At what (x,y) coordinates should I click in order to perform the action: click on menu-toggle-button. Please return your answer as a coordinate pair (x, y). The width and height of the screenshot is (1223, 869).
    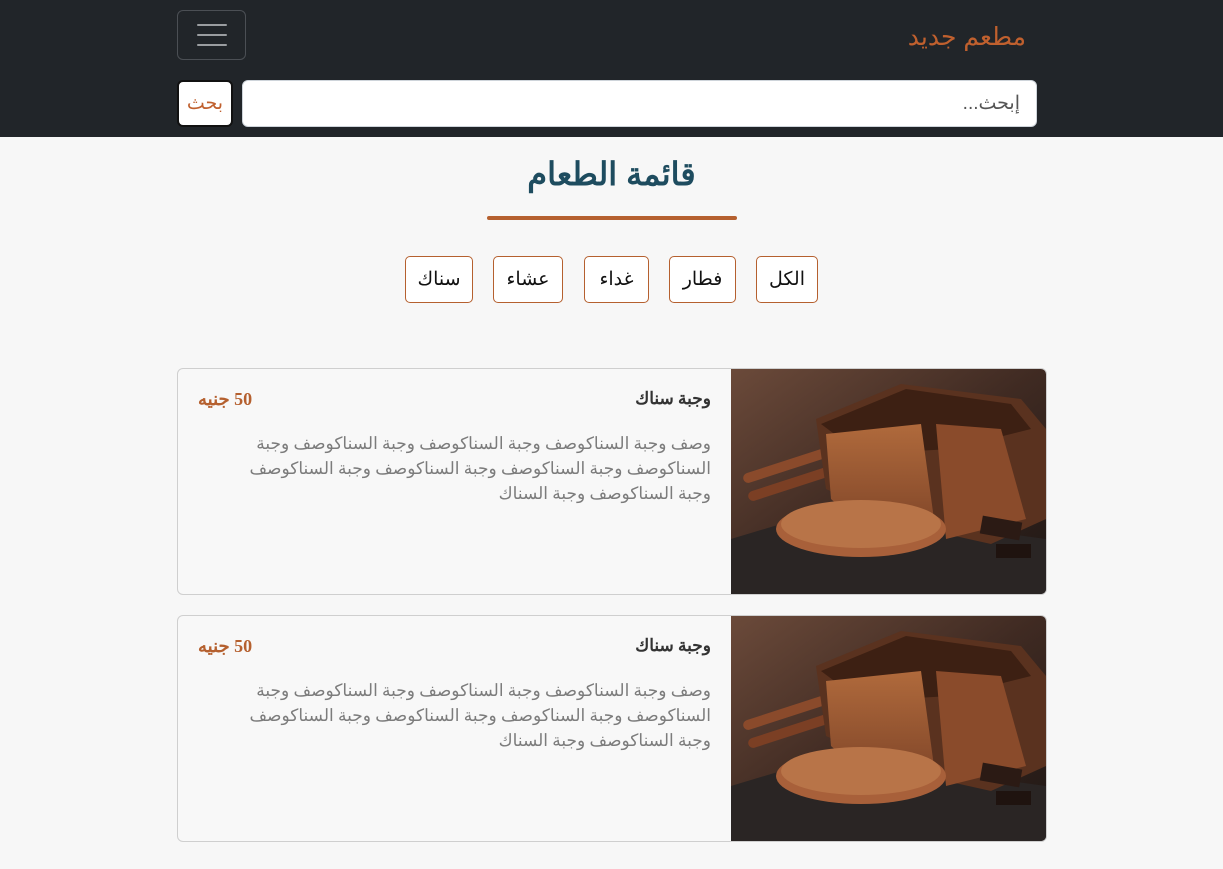
    Looking at the image, I should click on (211, 35).